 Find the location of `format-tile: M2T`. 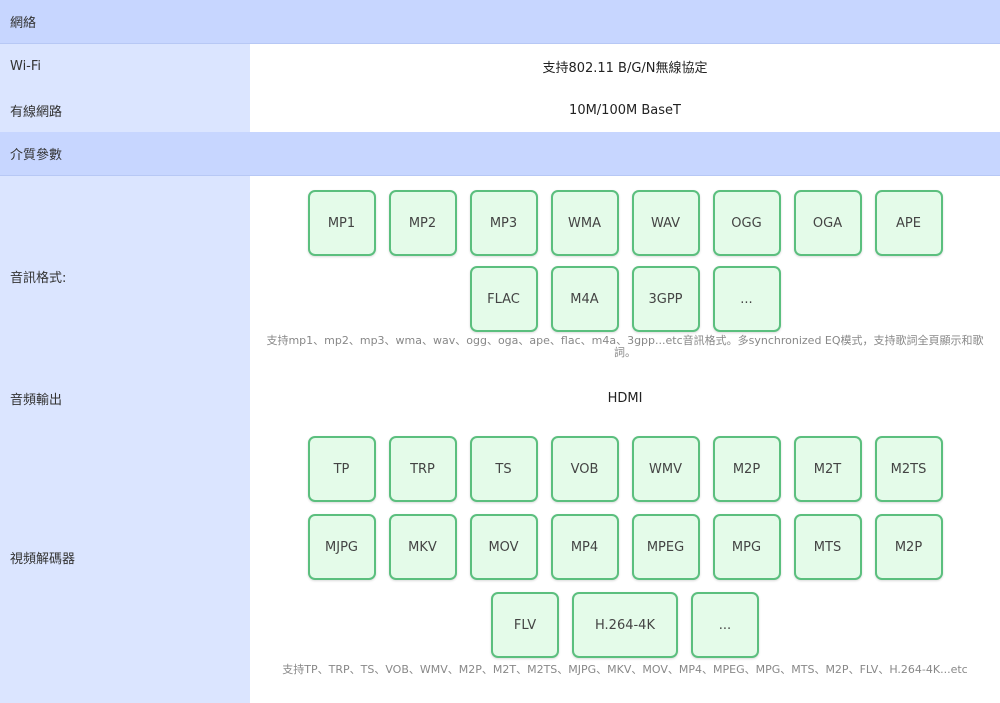

format-tile: M2T is located at coordinates (827, 469).